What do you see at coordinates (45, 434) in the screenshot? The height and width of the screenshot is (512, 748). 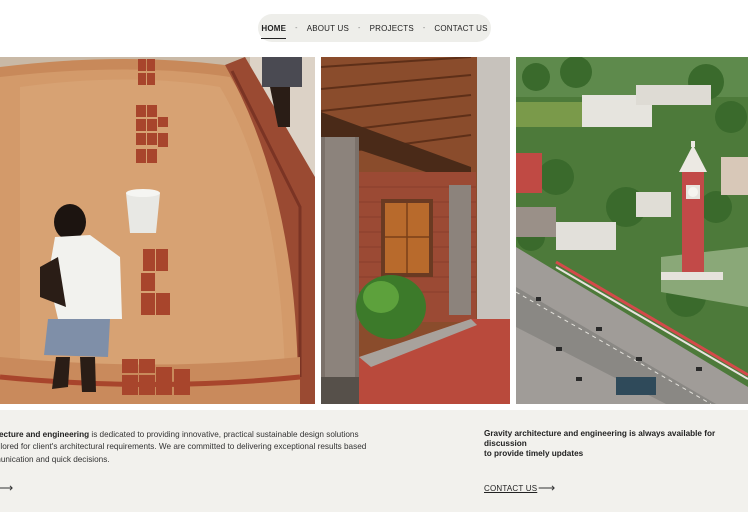 I see `about-company-name: itecture and engineering` at bounding box center [45, 434].